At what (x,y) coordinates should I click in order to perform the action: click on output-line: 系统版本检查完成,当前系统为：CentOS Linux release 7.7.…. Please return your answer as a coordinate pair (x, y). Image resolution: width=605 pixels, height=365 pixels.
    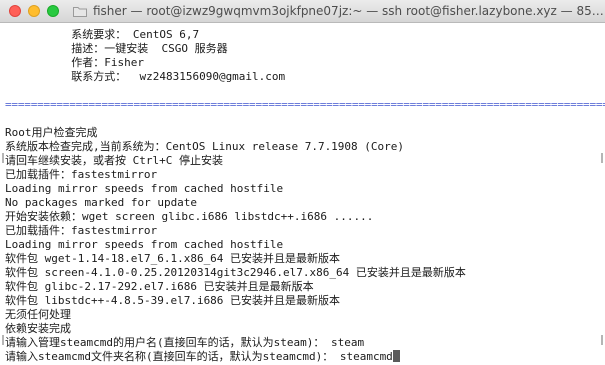
    Looking at the image, I should click on (205, 146).